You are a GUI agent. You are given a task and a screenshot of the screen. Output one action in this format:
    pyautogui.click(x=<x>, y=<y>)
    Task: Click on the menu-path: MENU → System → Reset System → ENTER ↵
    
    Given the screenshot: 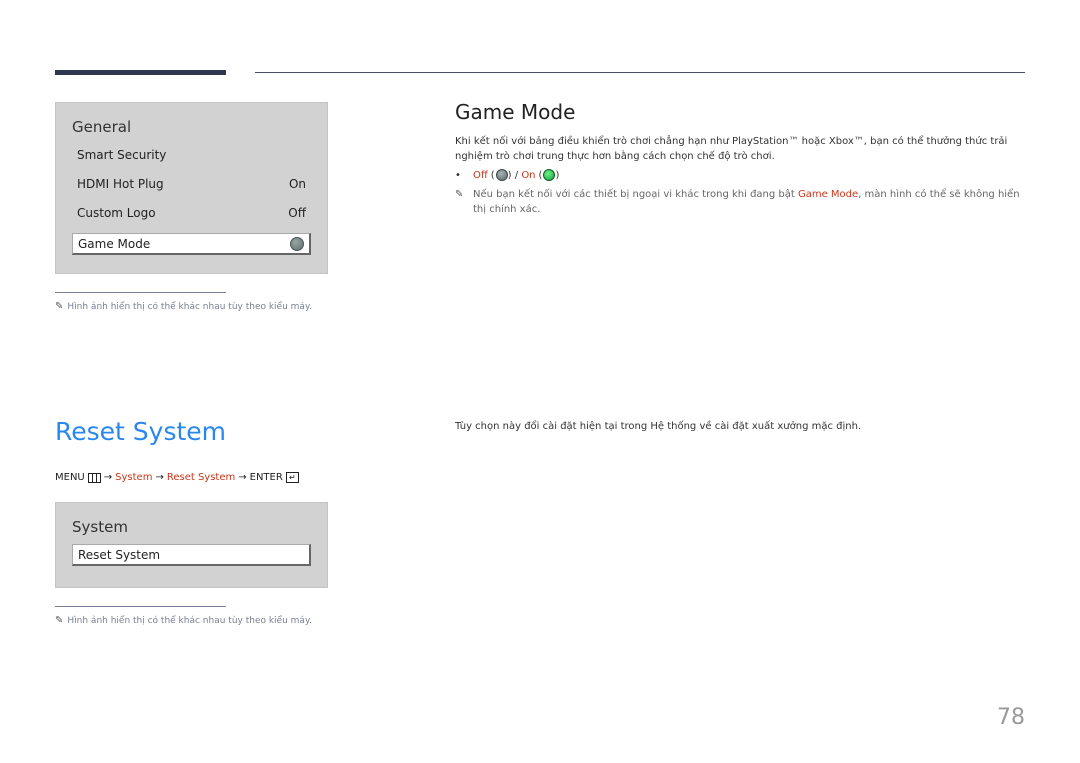 What is the action you would take?
    pyautogui.click(x=177, y=477)
    